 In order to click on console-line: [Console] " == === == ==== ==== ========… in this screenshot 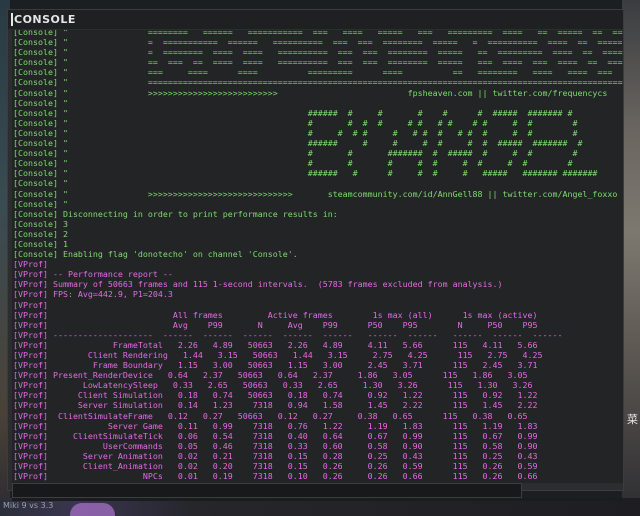, I will do `click(318, 62)`.